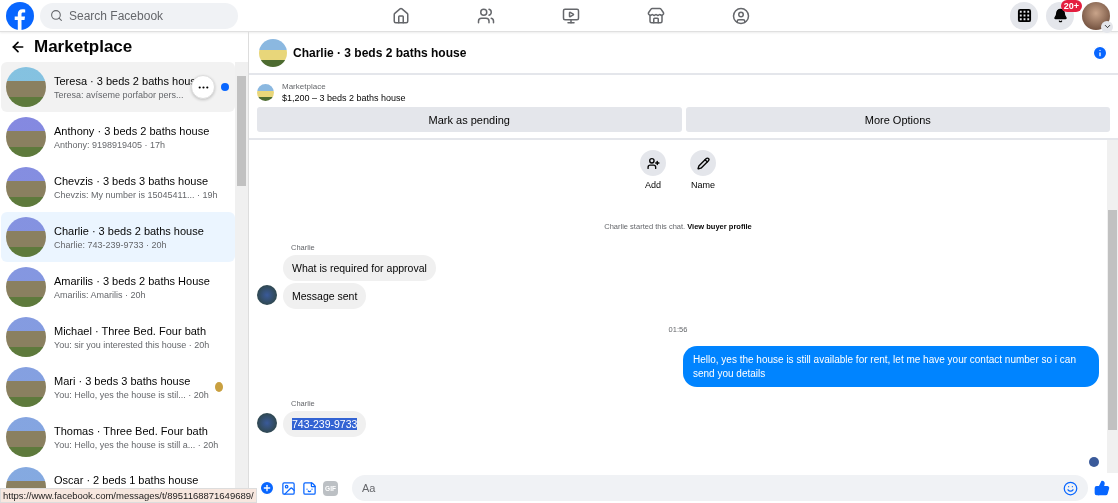  What do you see at coordinates (304, 86) in the screenshot?
I see `listing-label: Marketplace` at bounding box center [304, 86].